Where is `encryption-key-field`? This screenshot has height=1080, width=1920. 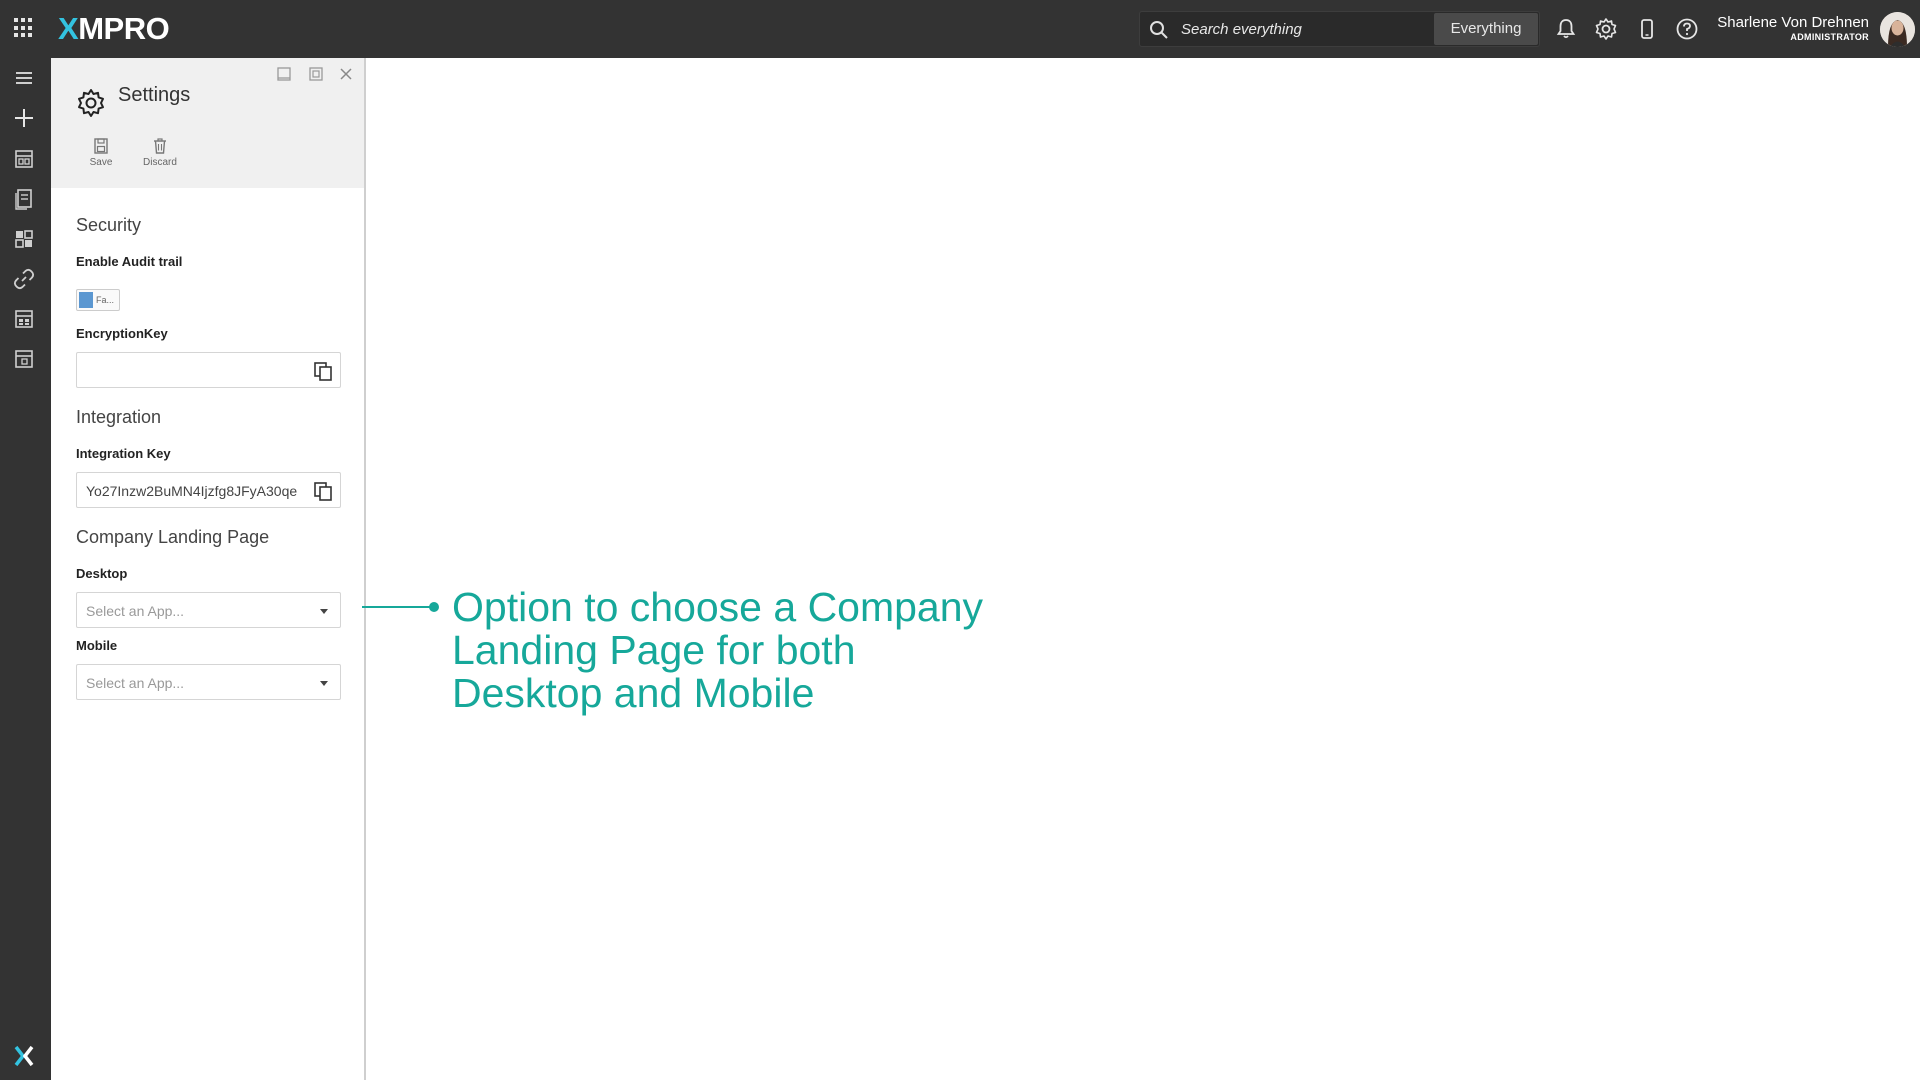
encryption-key-field is located at coordinates (208, 370).